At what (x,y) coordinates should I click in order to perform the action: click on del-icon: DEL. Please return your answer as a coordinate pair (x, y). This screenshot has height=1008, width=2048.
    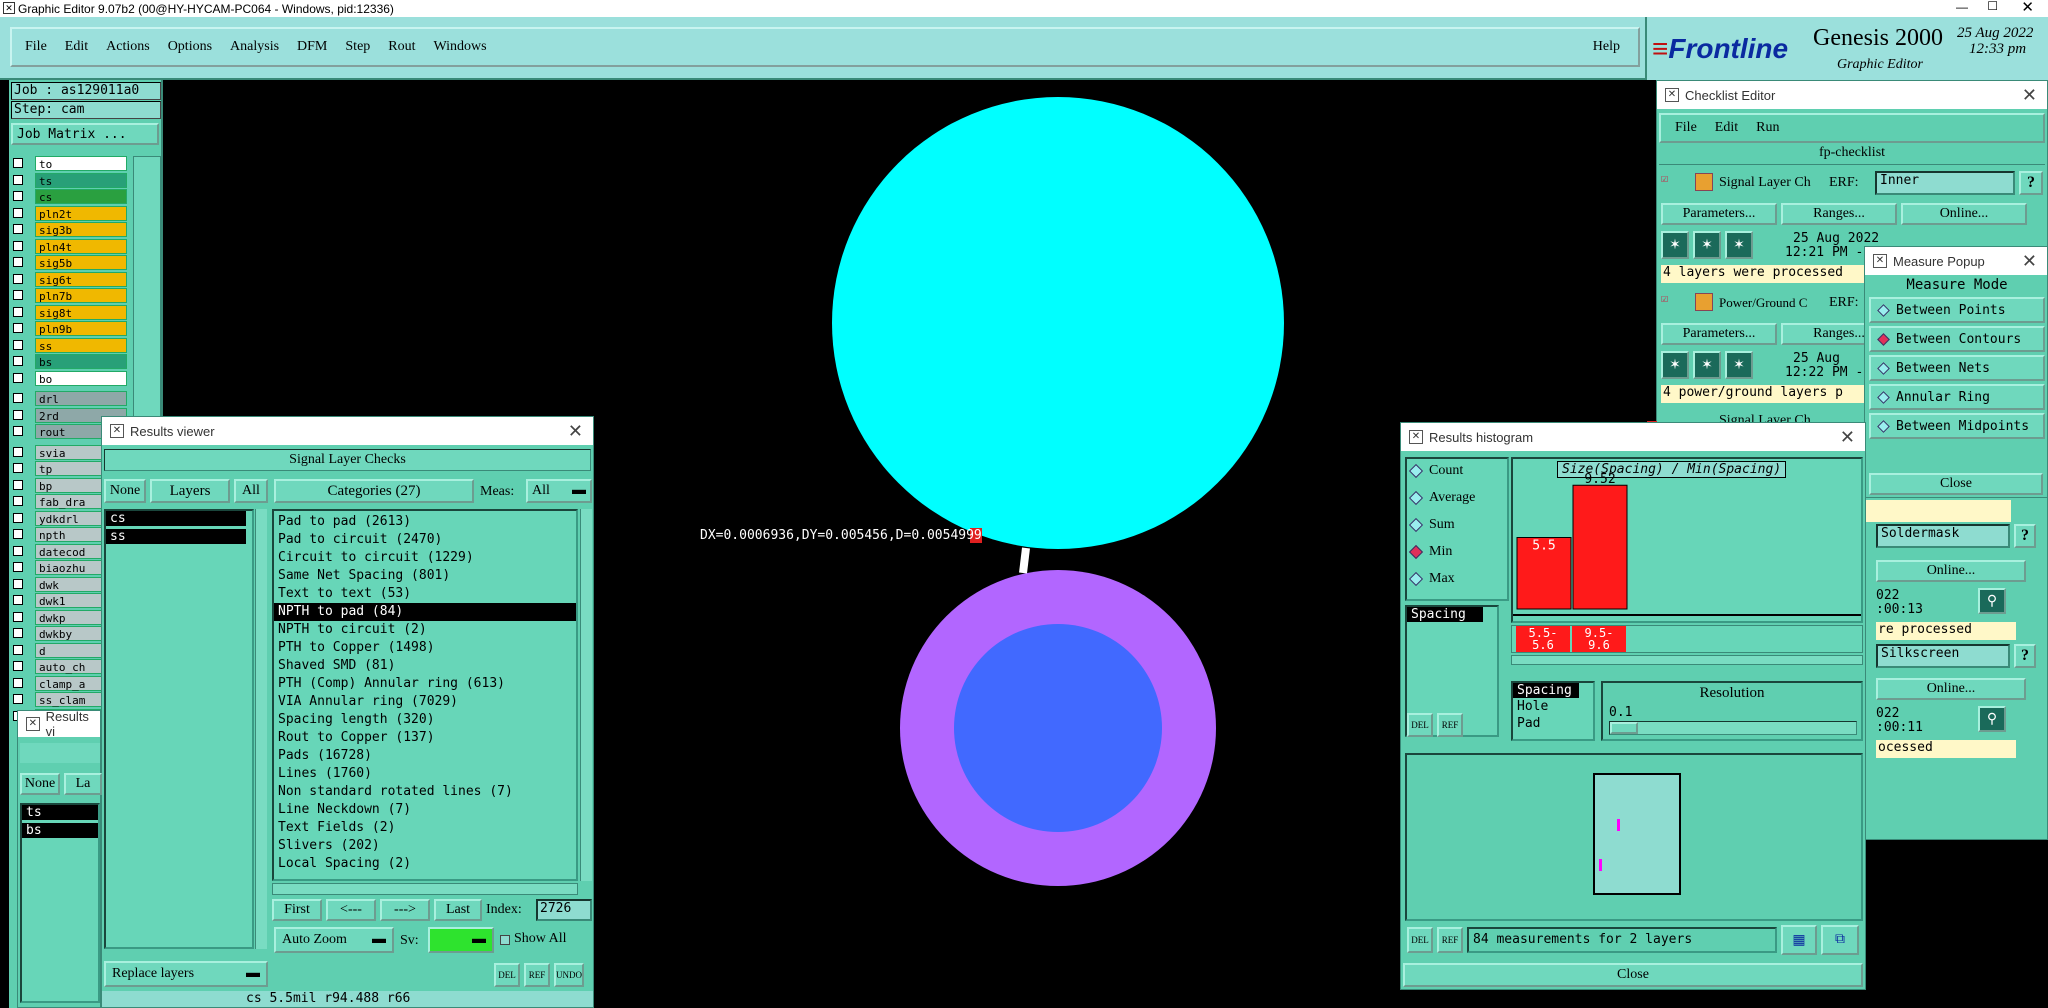
    Looking at the image, I should click on (507, 975).